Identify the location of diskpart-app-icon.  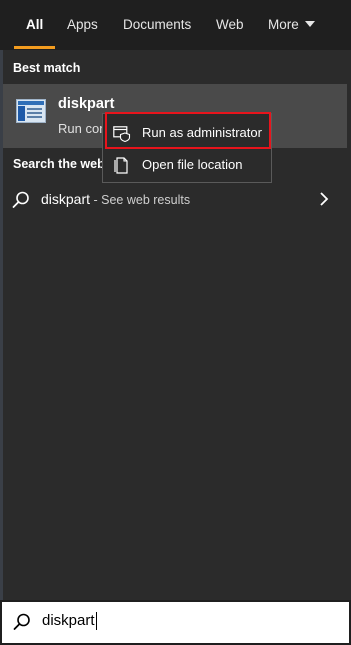
(31, 111).